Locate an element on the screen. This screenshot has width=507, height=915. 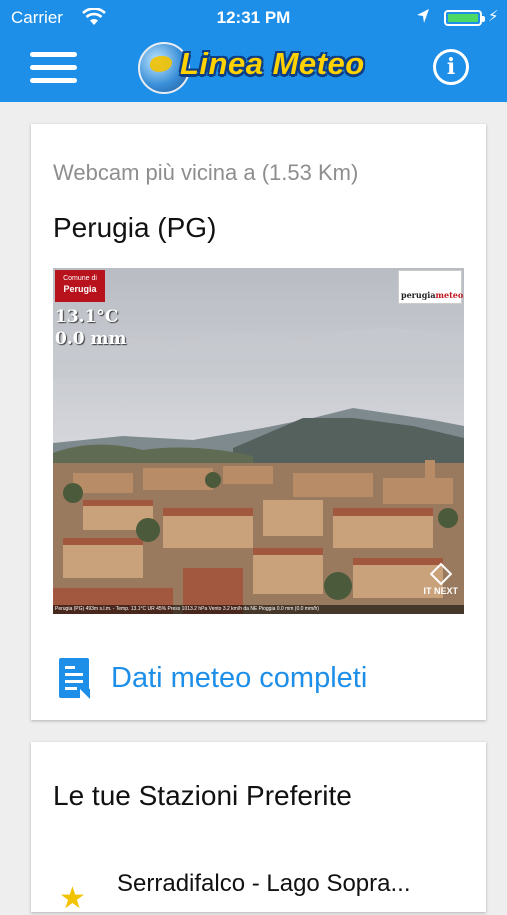
perugiameteo-logo: perugiameteo.it is located at coordinates (431, 287).